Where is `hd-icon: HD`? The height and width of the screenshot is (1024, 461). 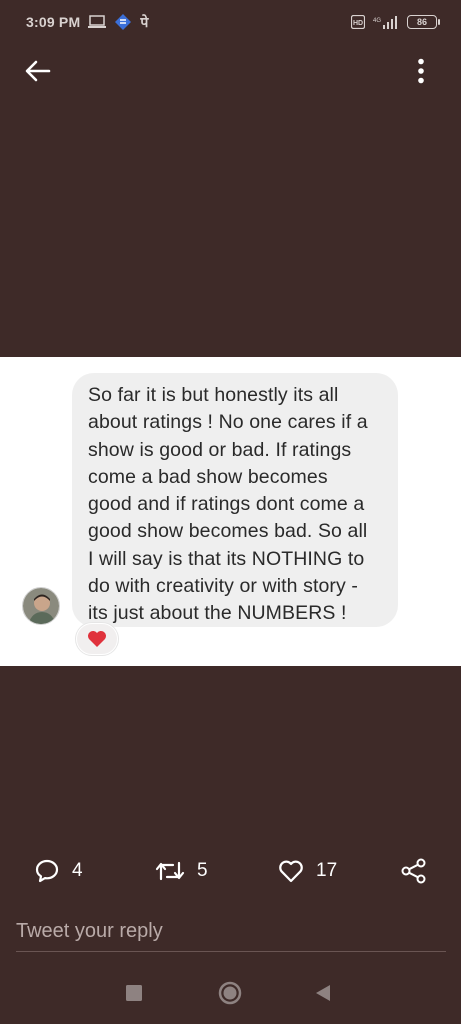 hd-icon: HD is located at coordinates (358, 22).